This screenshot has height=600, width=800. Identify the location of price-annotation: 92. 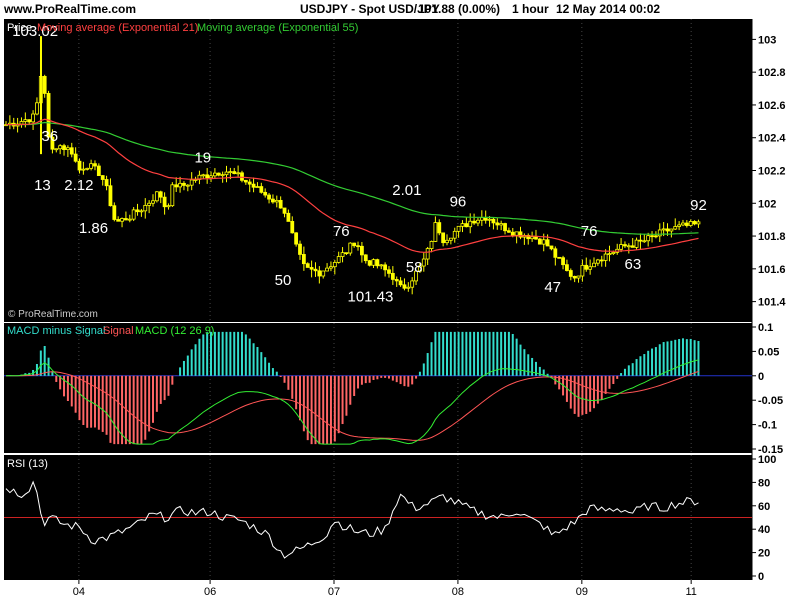
(698, 205).